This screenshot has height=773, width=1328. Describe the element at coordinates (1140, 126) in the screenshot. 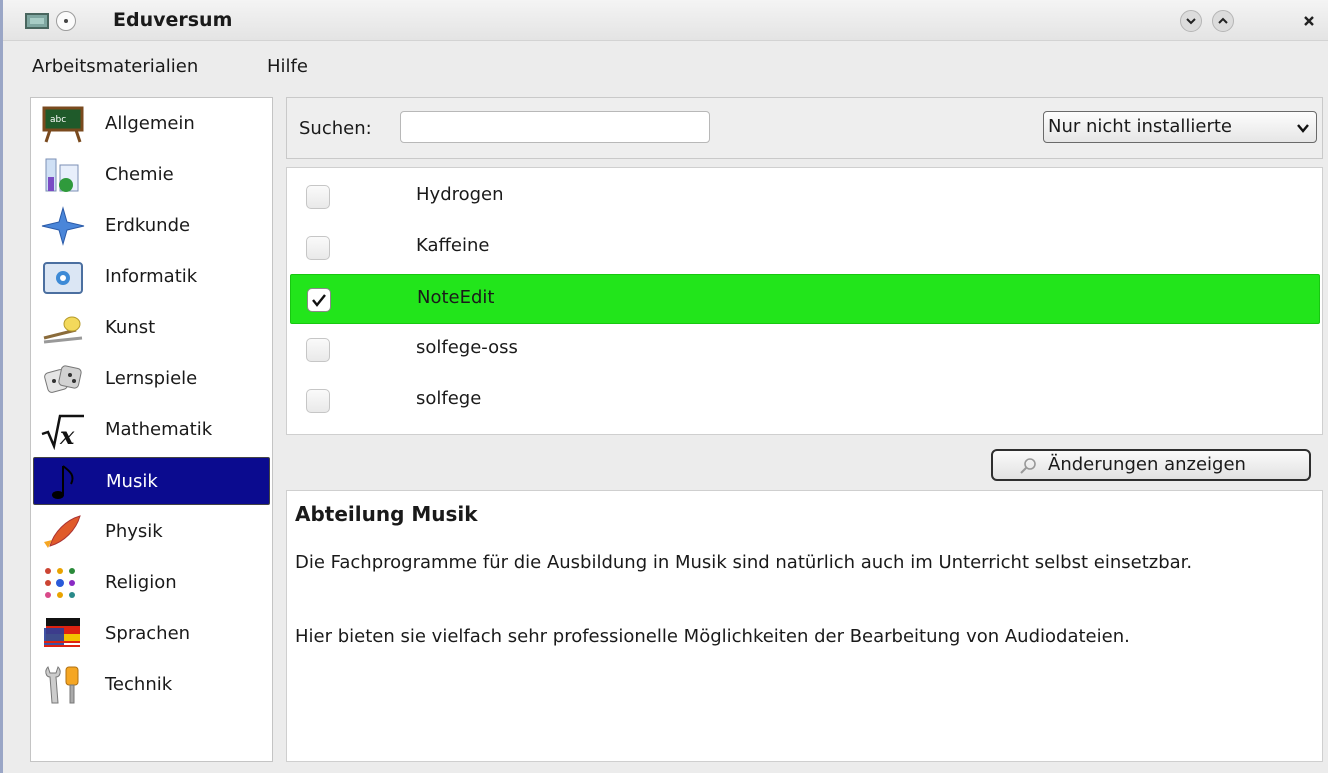

I see `filter-selected-value: Nur nicht installierte` at that location.